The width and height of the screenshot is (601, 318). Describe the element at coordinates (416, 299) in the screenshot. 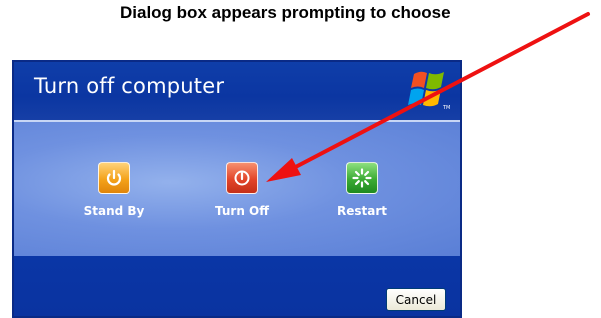

I see `cancel-button: Cancel` at that location.